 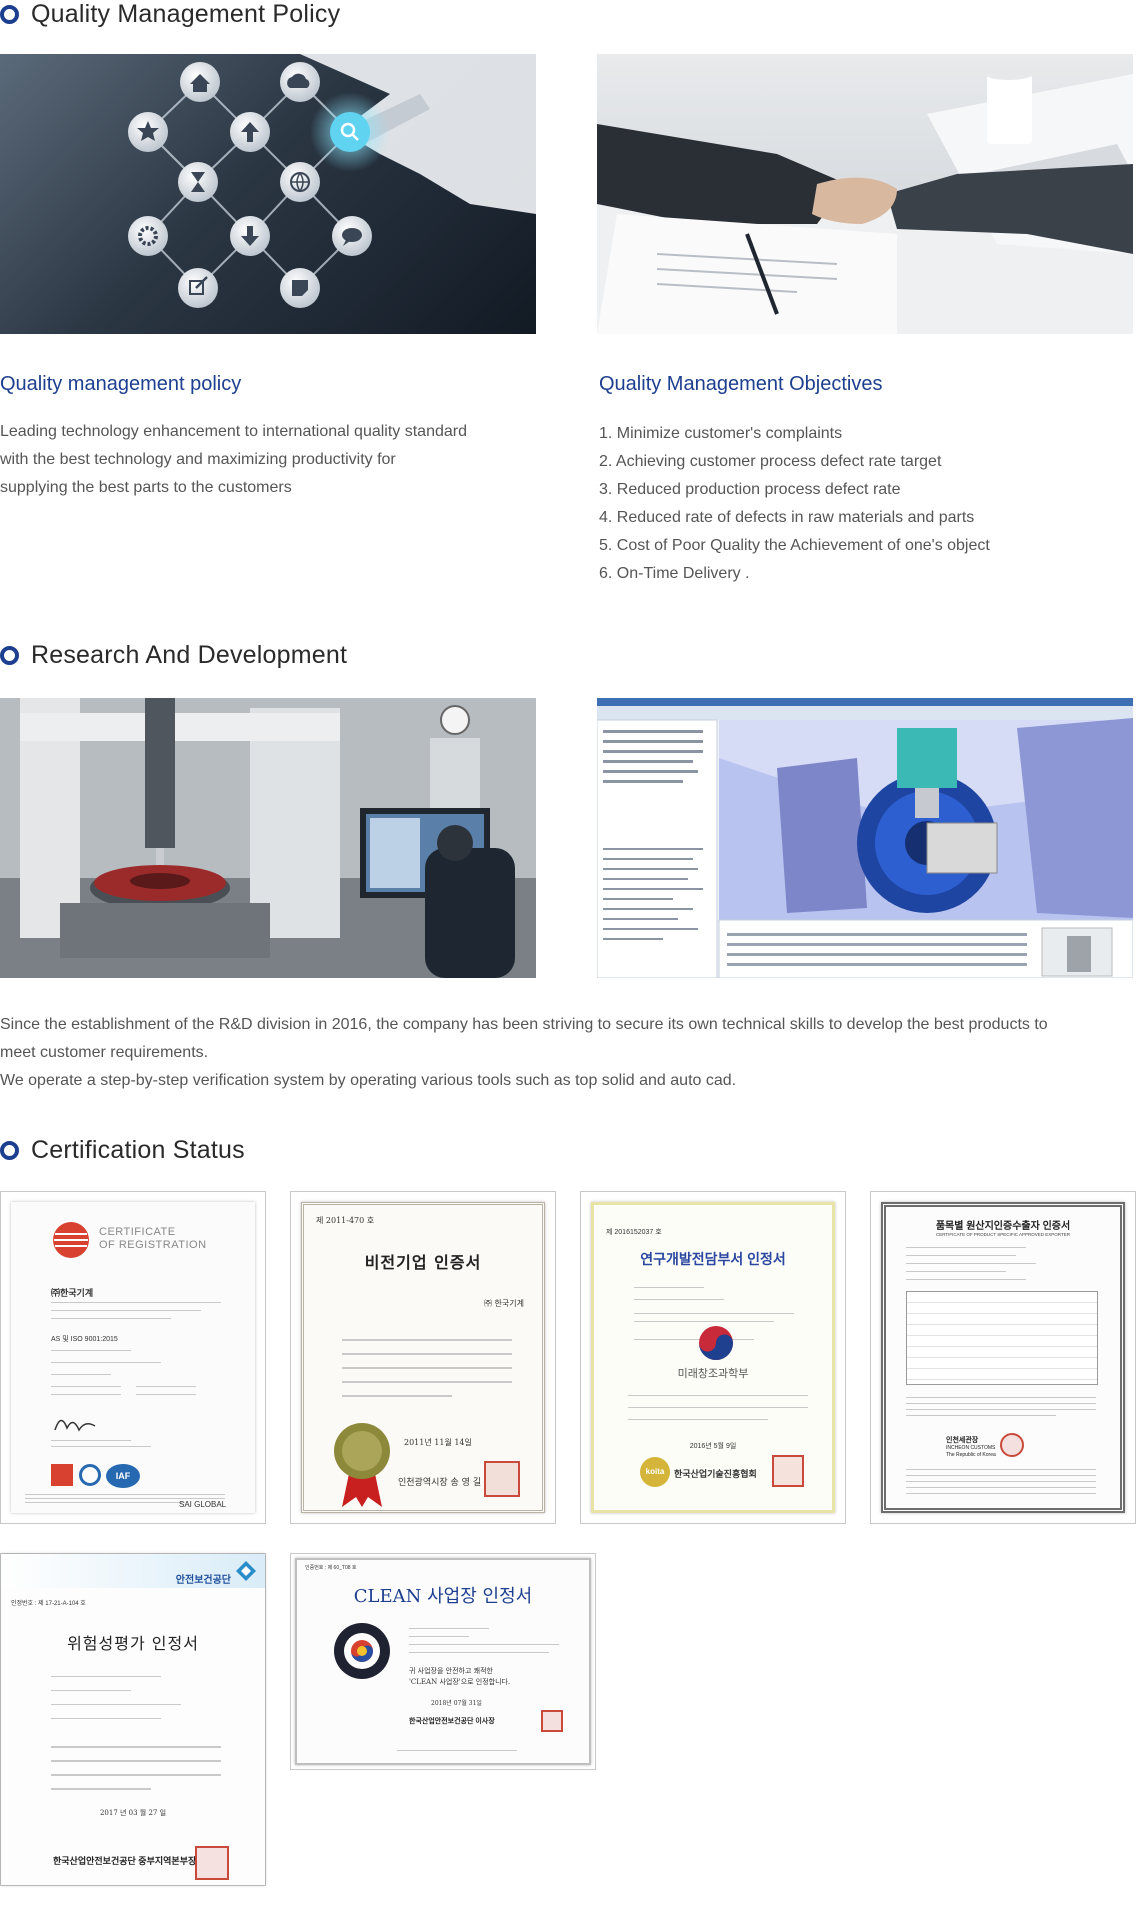 What do you see at coordinates (198, 288) in the screenshot?
I see `edit-icon` at bounding box center [198, 288].